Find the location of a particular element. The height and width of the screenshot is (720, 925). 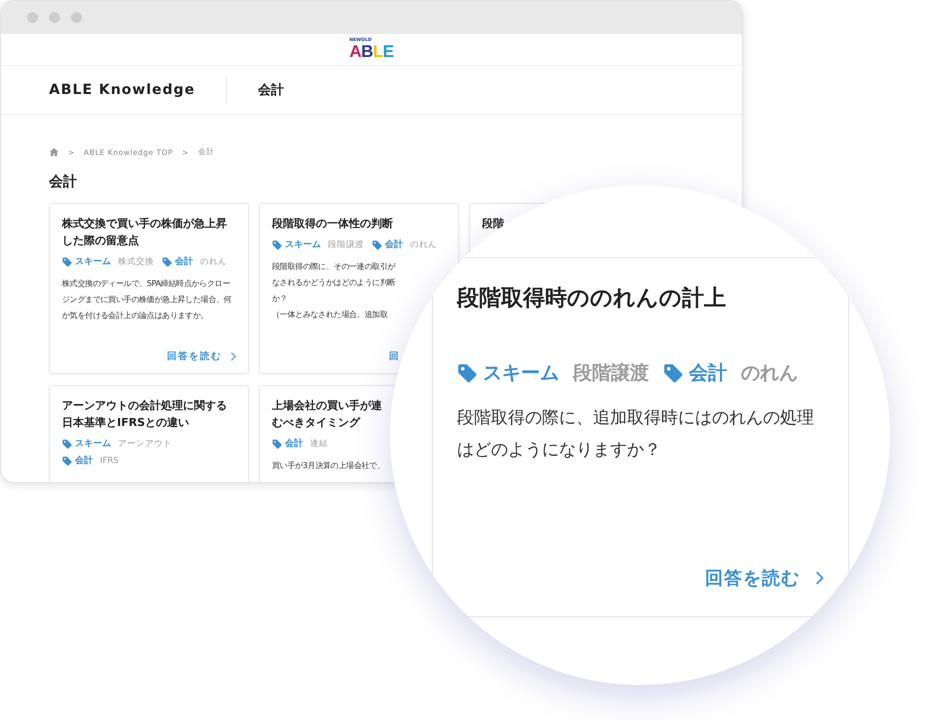

tag-value: 株式交換 is located at coordinates (136, 262).